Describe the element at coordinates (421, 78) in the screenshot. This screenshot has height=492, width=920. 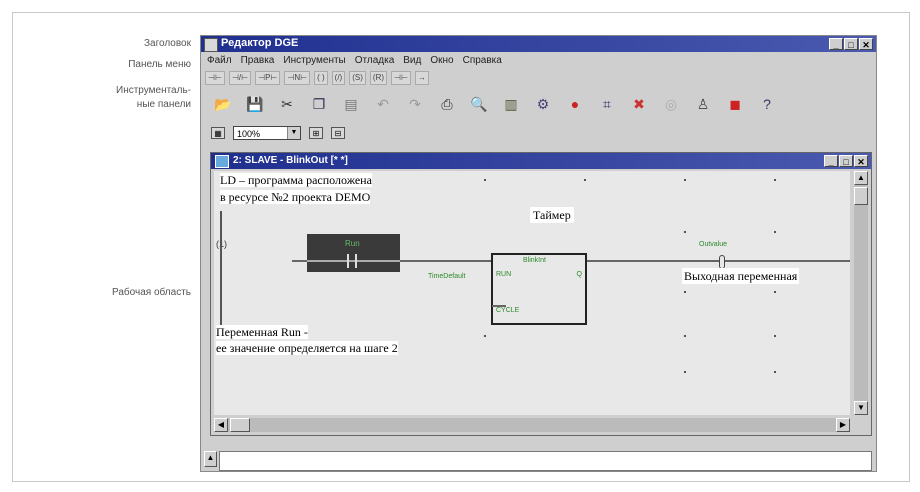
I see `ld-jump-button: →` at that location.